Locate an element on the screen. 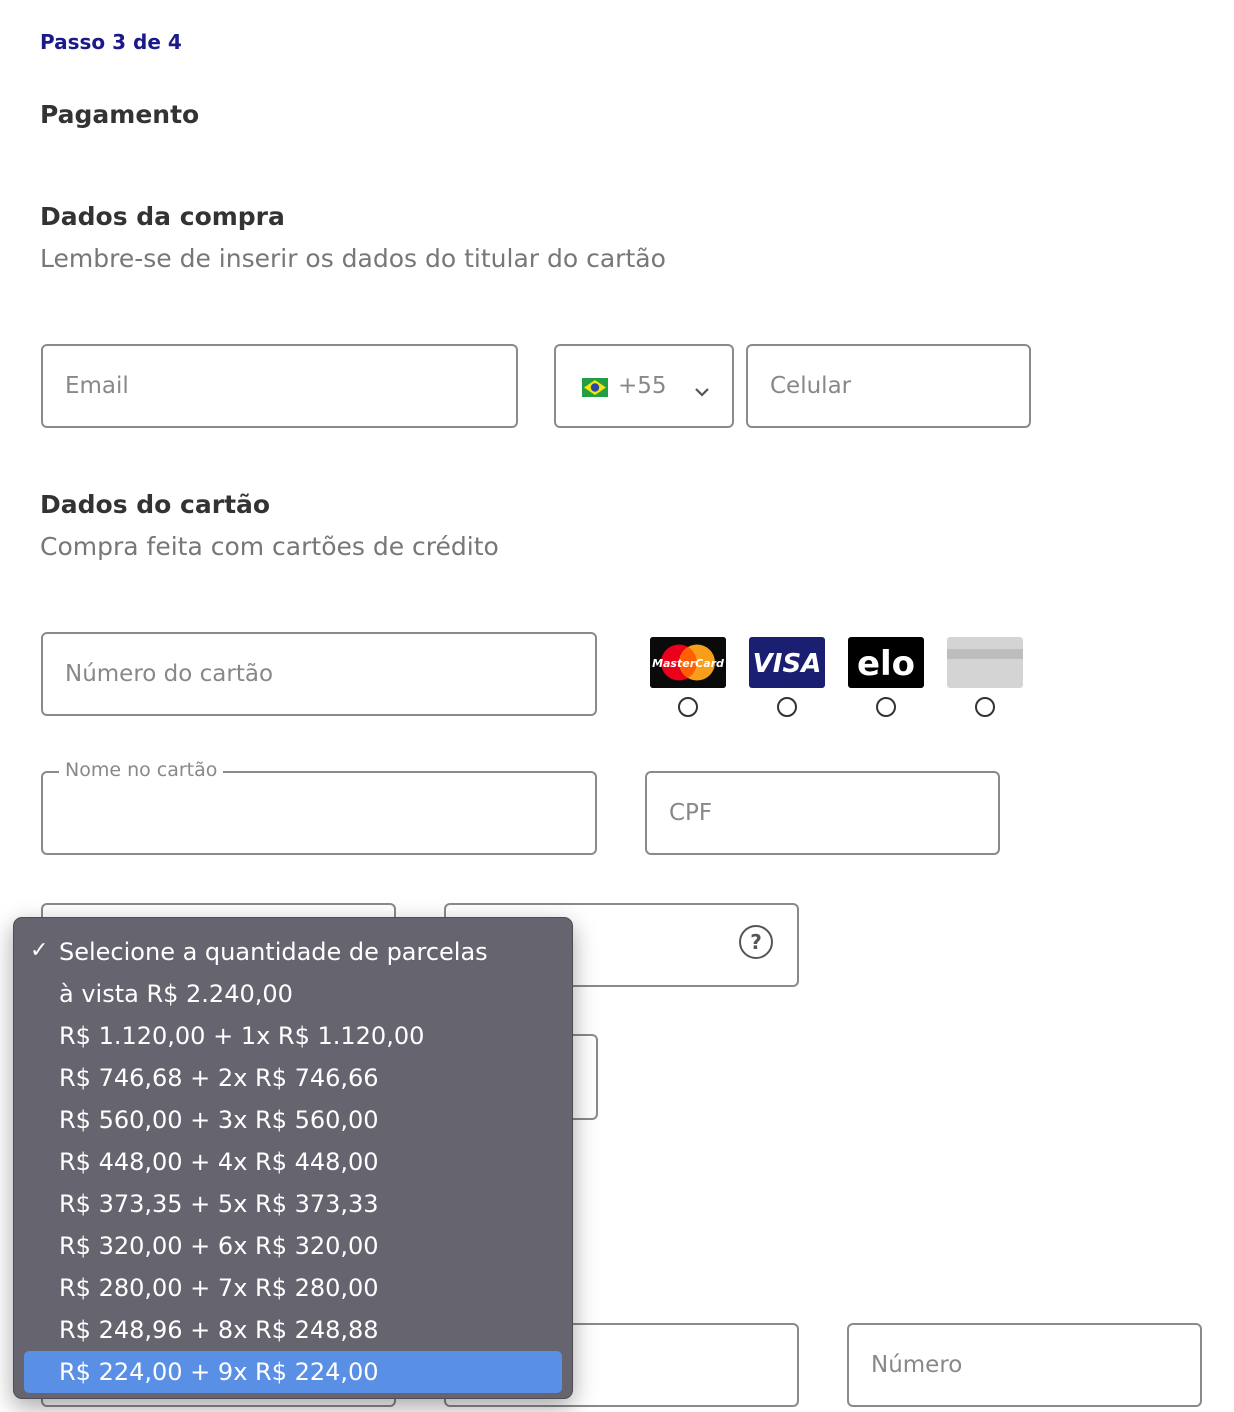 The height and width of the screenshot is (1412, 1234). cpf-placeholder: CPF is located at coordinates (691, 813).